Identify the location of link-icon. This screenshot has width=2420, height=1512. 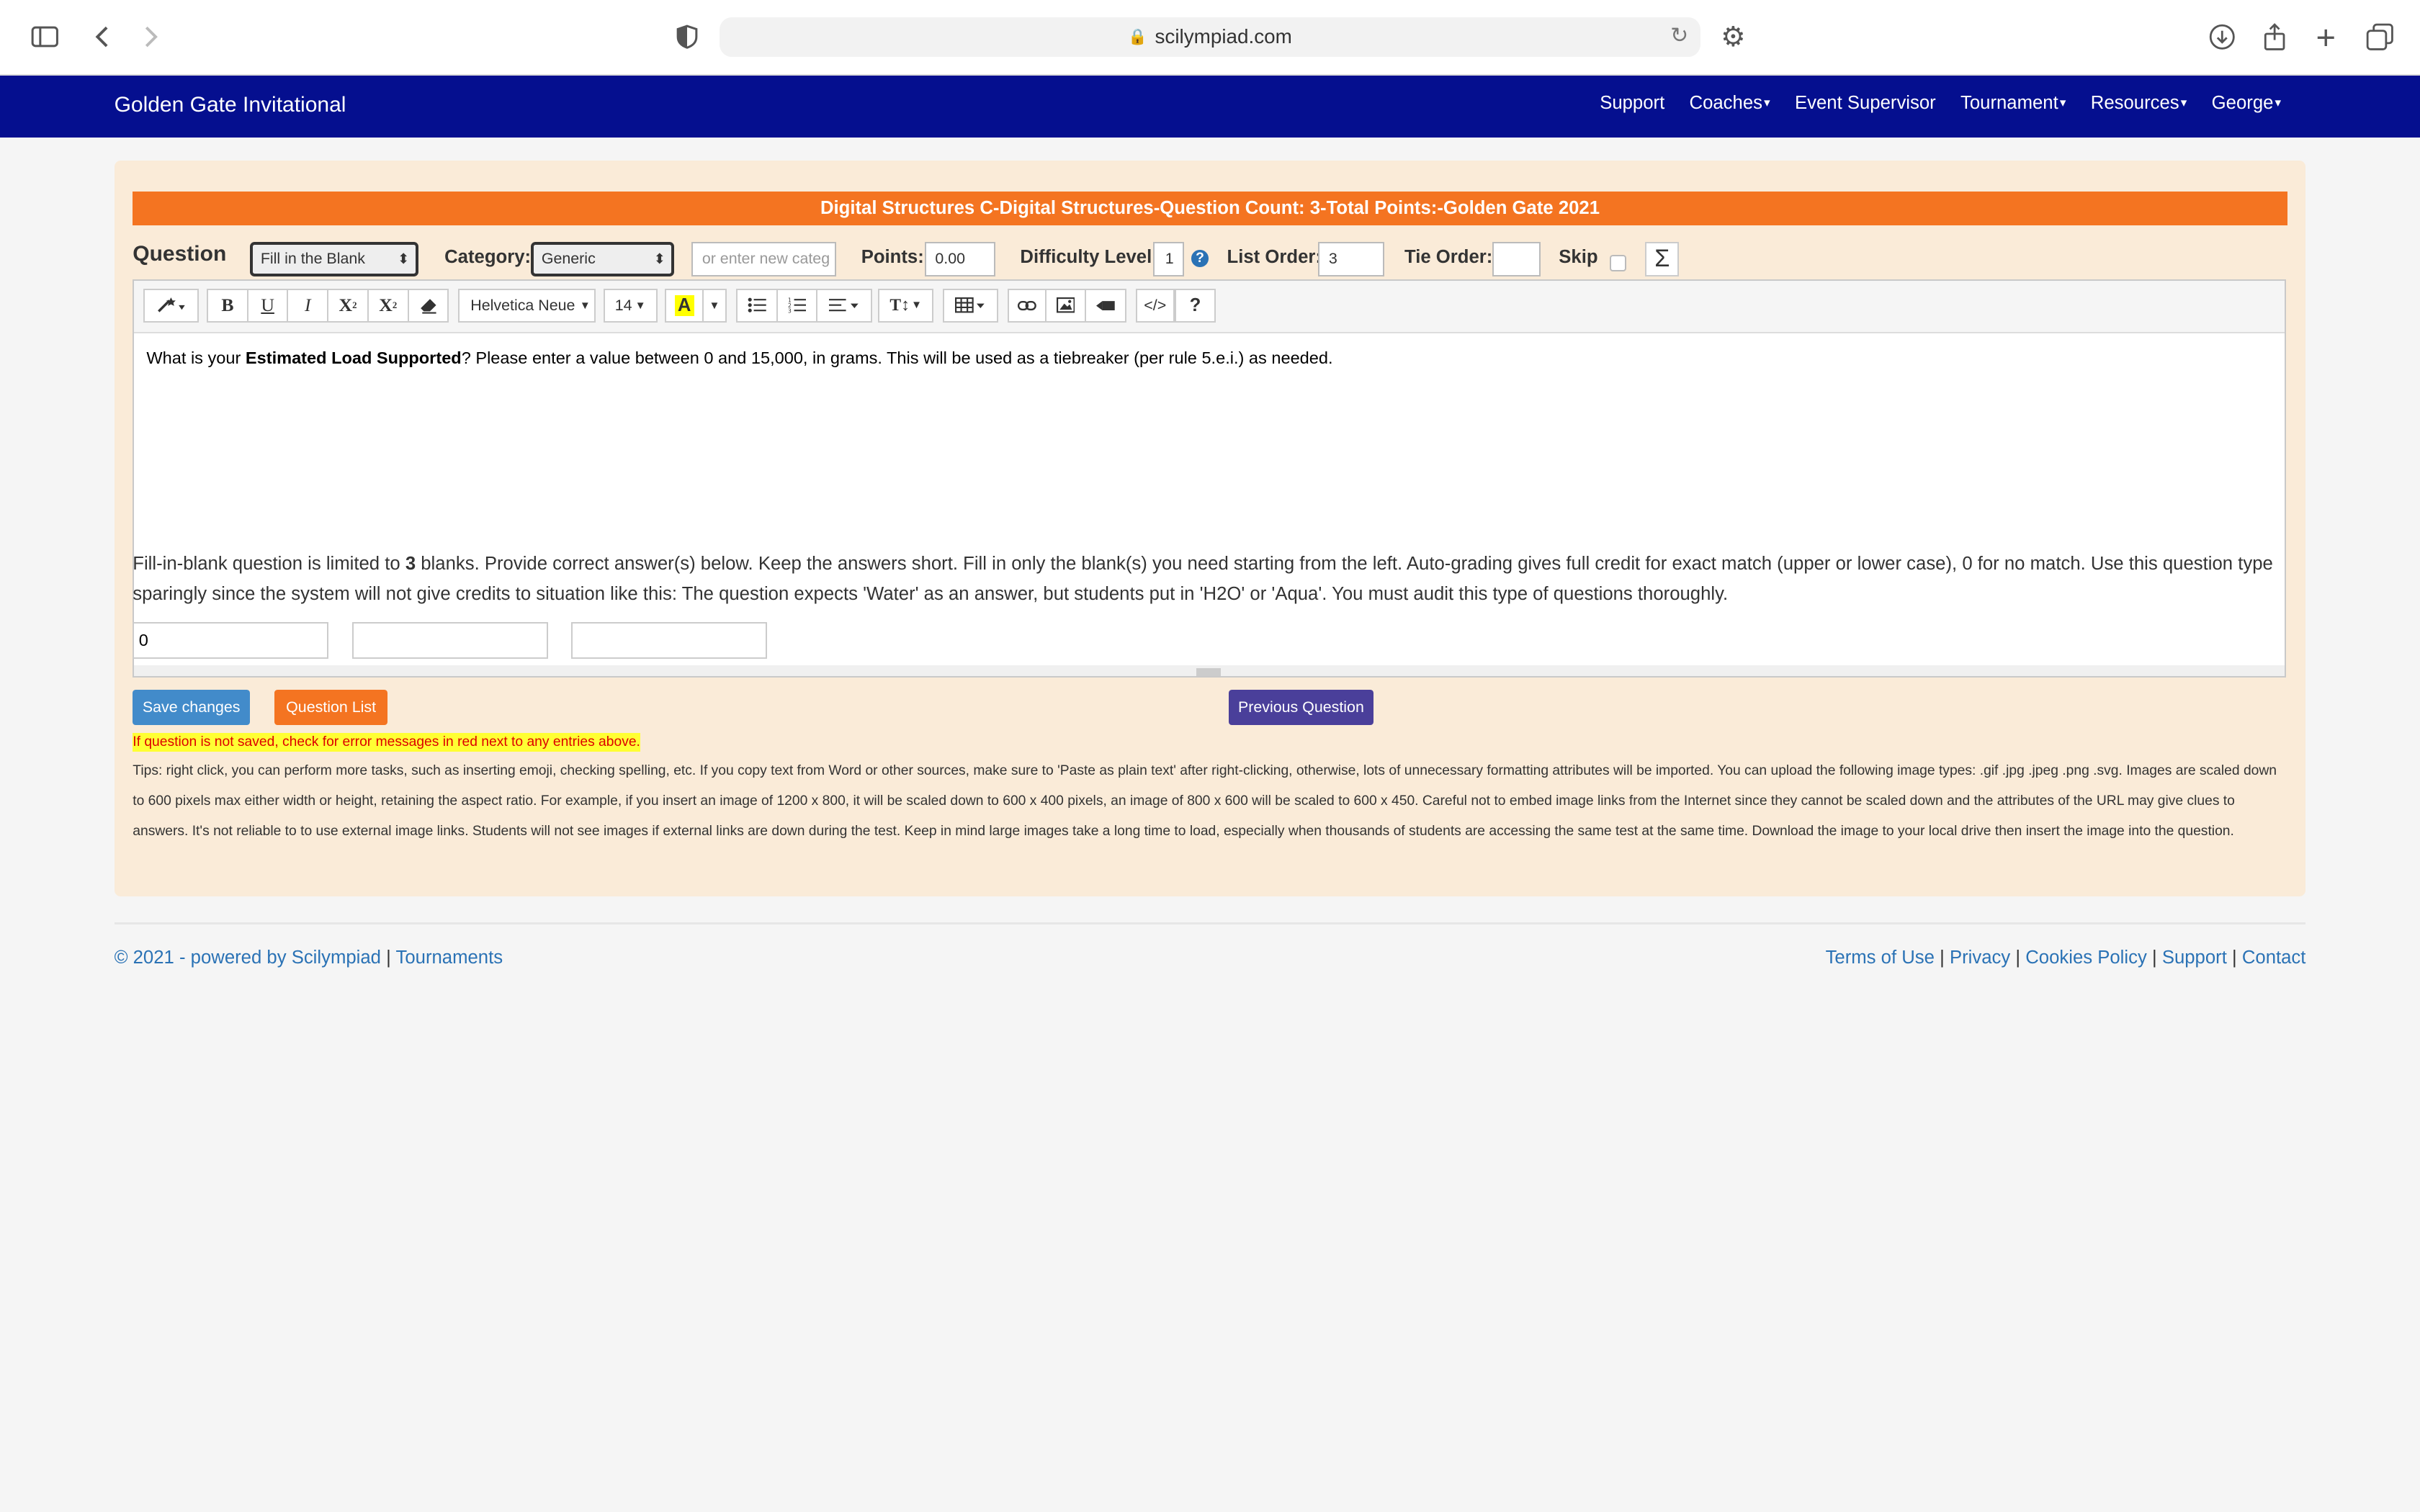
(1027, 305).